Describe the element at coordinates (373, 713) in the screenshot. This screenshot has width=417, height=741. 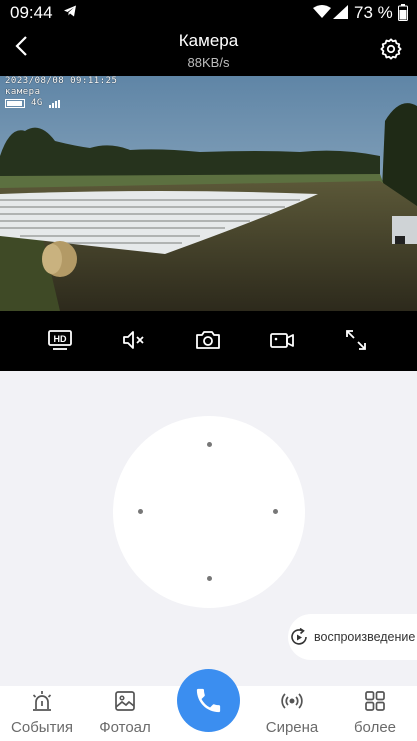
I see `nav-more: более` at that location.